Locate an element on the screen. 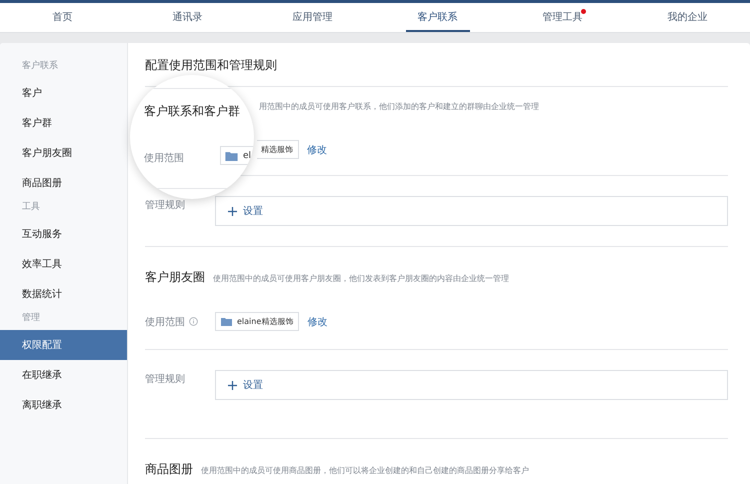  sidebar-item: 效率工具 is located at coordinates (63, 264).